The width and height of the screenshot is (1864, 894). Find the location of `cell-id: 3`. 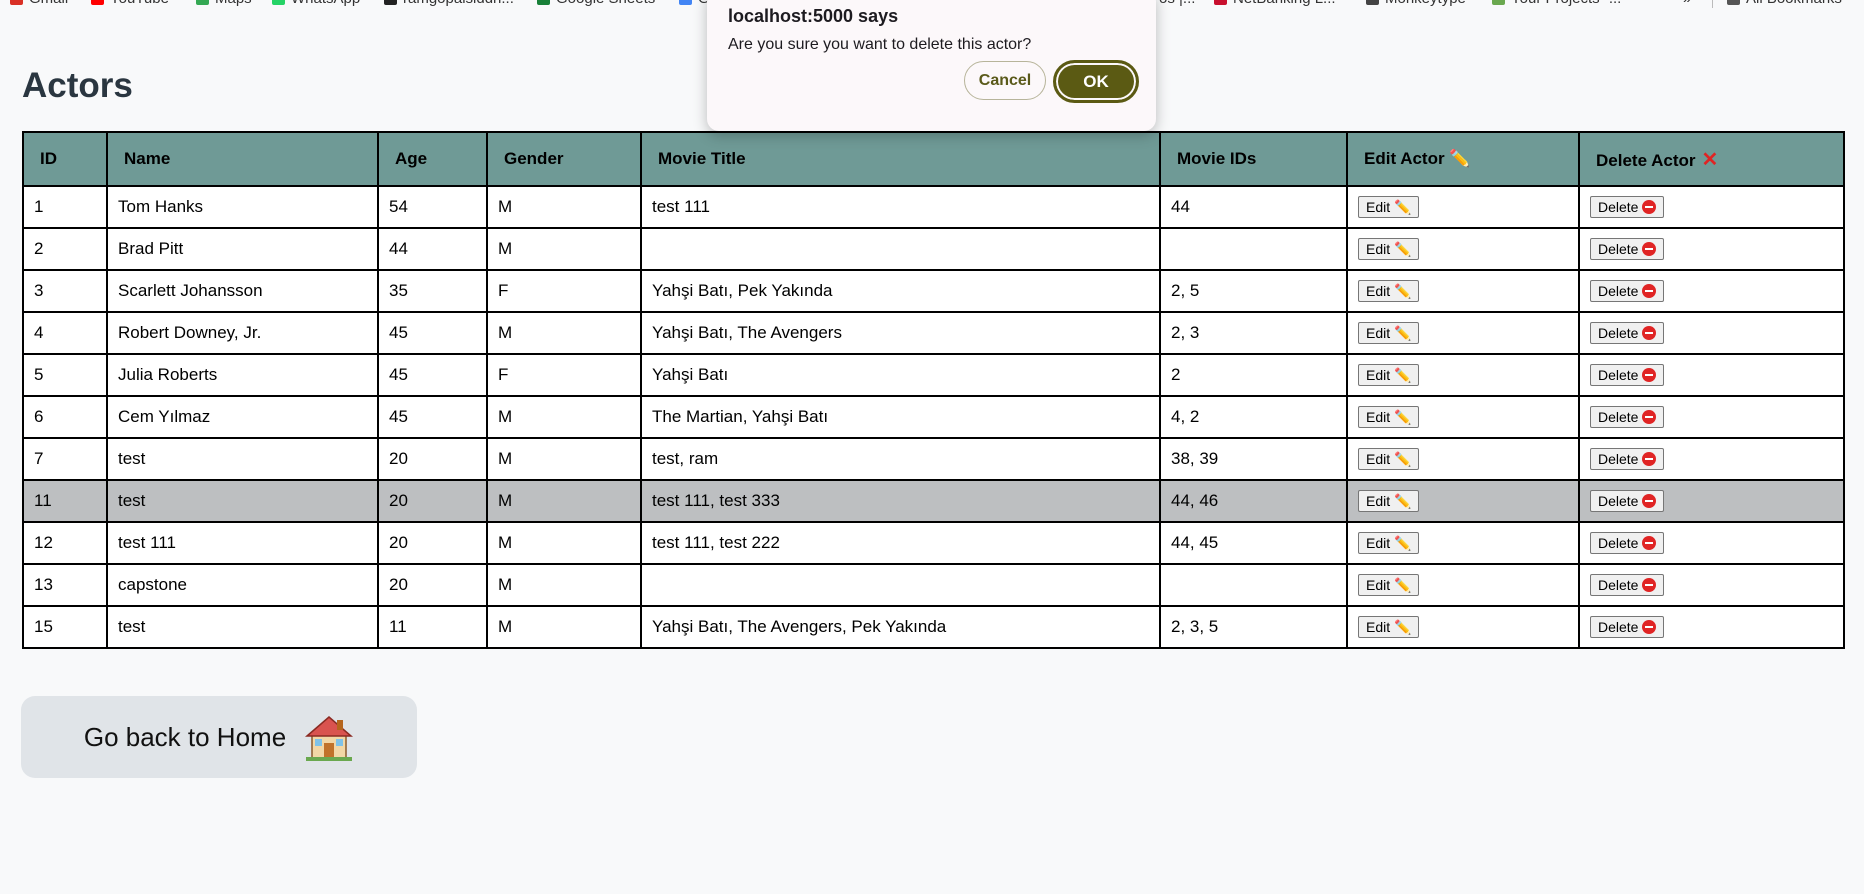

cell-id: 3 is located at coordinates (65, 291).